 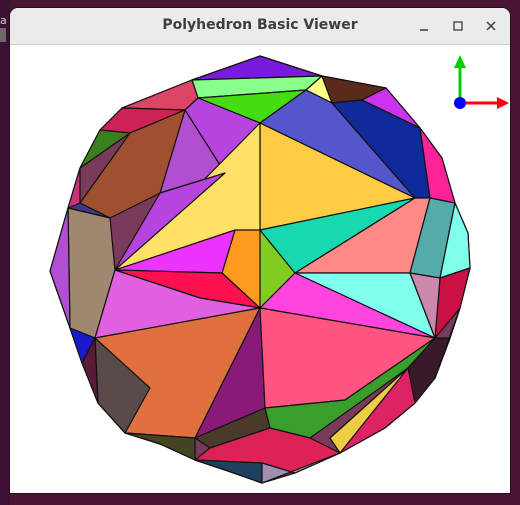 I want to click on title-bar: Polyhedron Basic Viewer, so click(x=260, y=26).